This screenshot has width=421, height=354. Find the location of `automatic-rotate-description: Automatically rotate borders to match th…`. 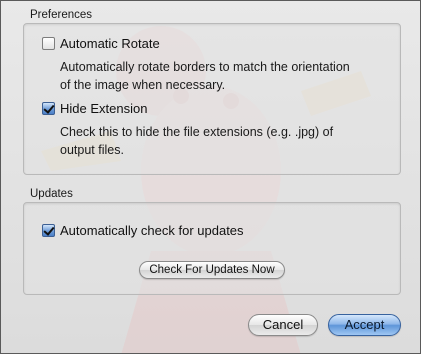

automatic-rotate-description: Automatically rotate borders to match th… is located at coordinates (205, 76).